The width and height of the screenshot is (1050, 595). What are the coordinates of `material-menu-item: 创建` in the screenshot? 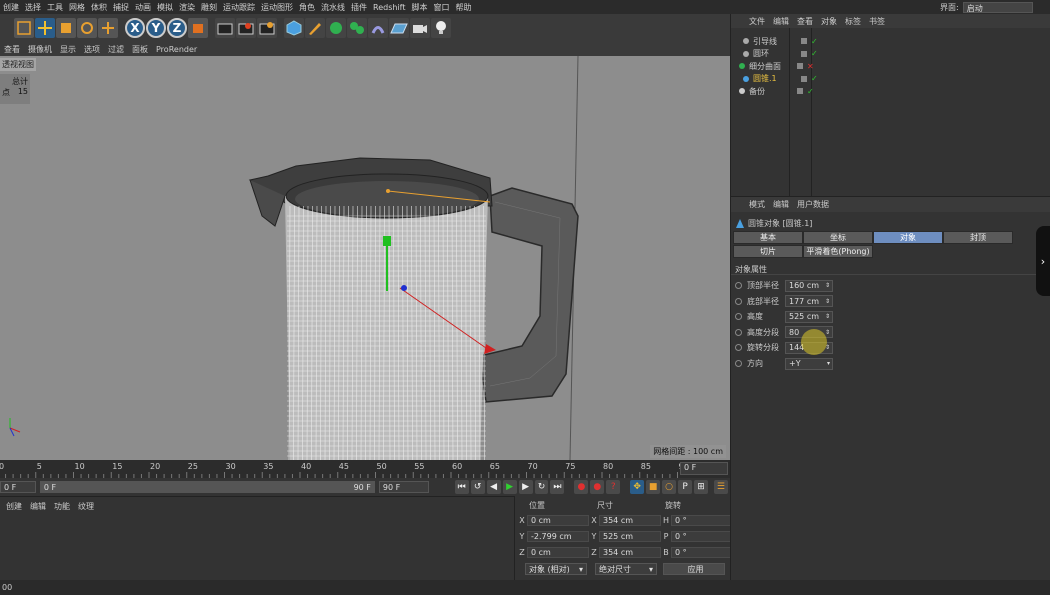 It's located at (14, 506).